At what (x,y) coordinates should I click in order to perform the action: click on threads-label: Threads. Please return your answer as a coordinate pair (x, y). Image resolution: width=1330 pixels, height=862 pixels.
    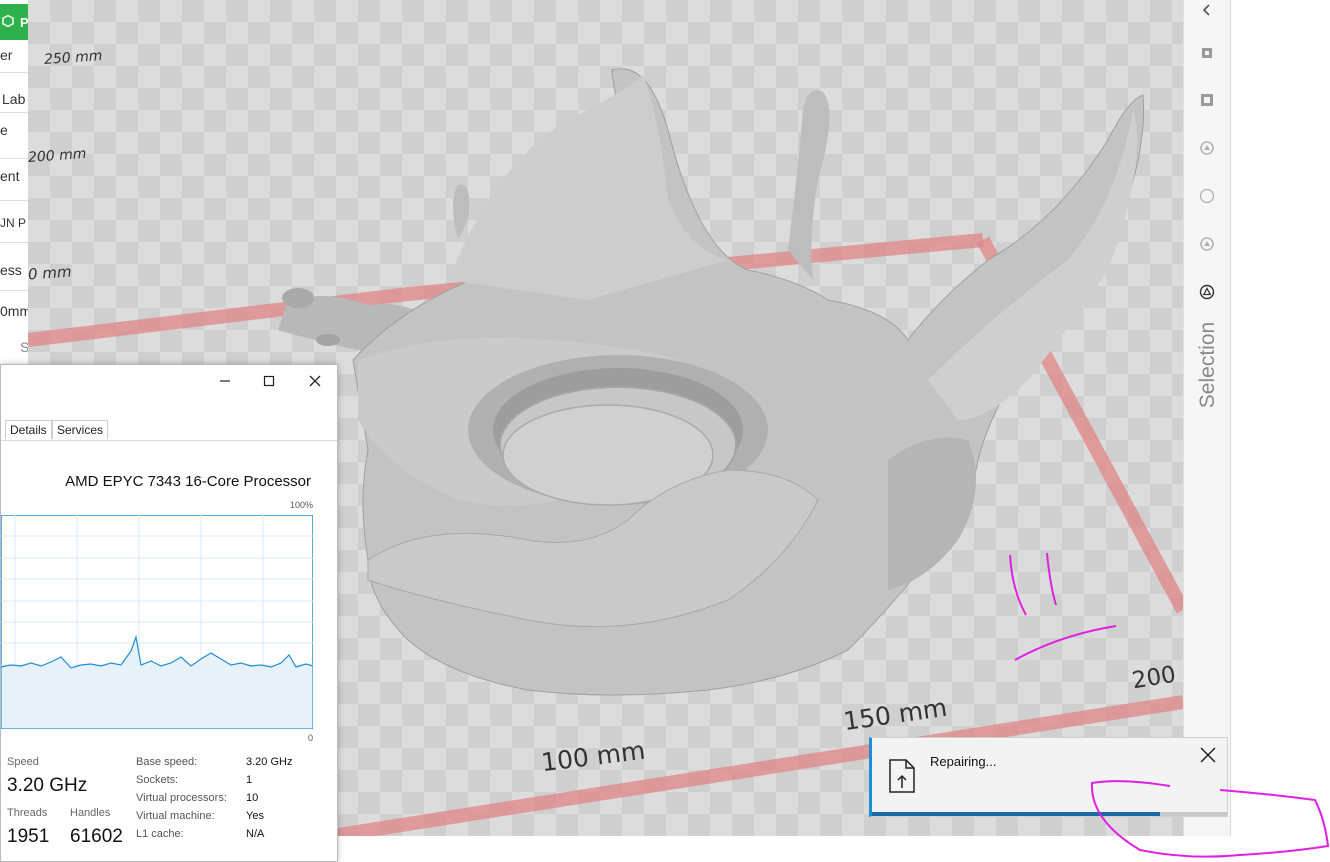
    Looking at the image, I should click on (27, 813).